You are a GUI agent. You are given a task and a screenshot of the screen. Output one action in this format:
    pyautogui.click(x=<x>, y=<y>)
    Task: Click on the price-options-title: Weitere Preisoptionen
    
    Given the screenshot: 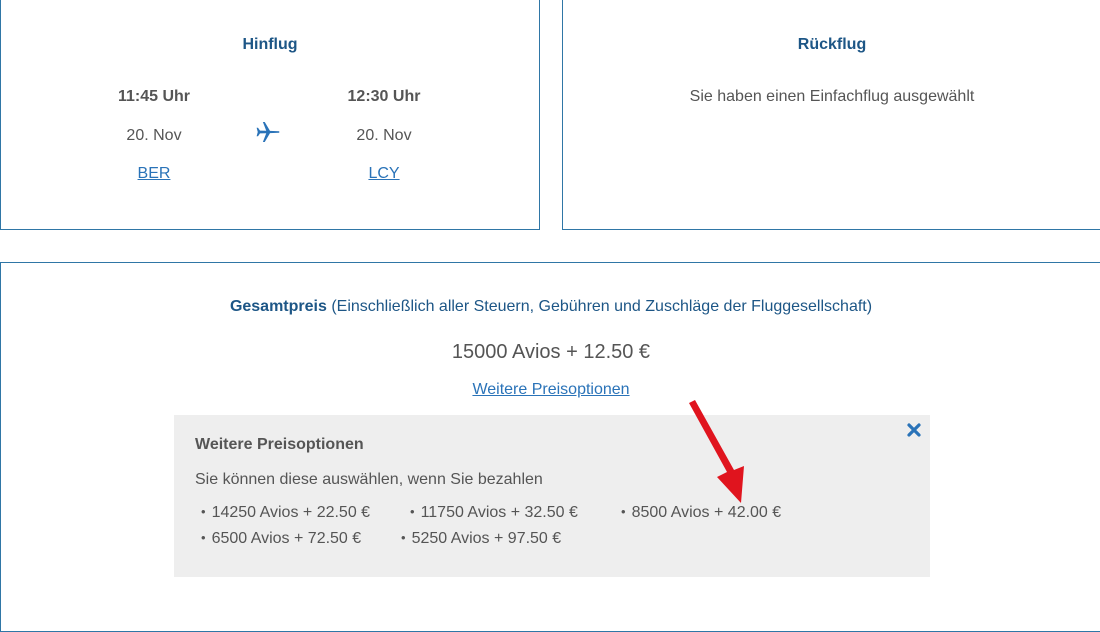 What is the action you would take?
    pyautogui.click(x=279, y=444)
    